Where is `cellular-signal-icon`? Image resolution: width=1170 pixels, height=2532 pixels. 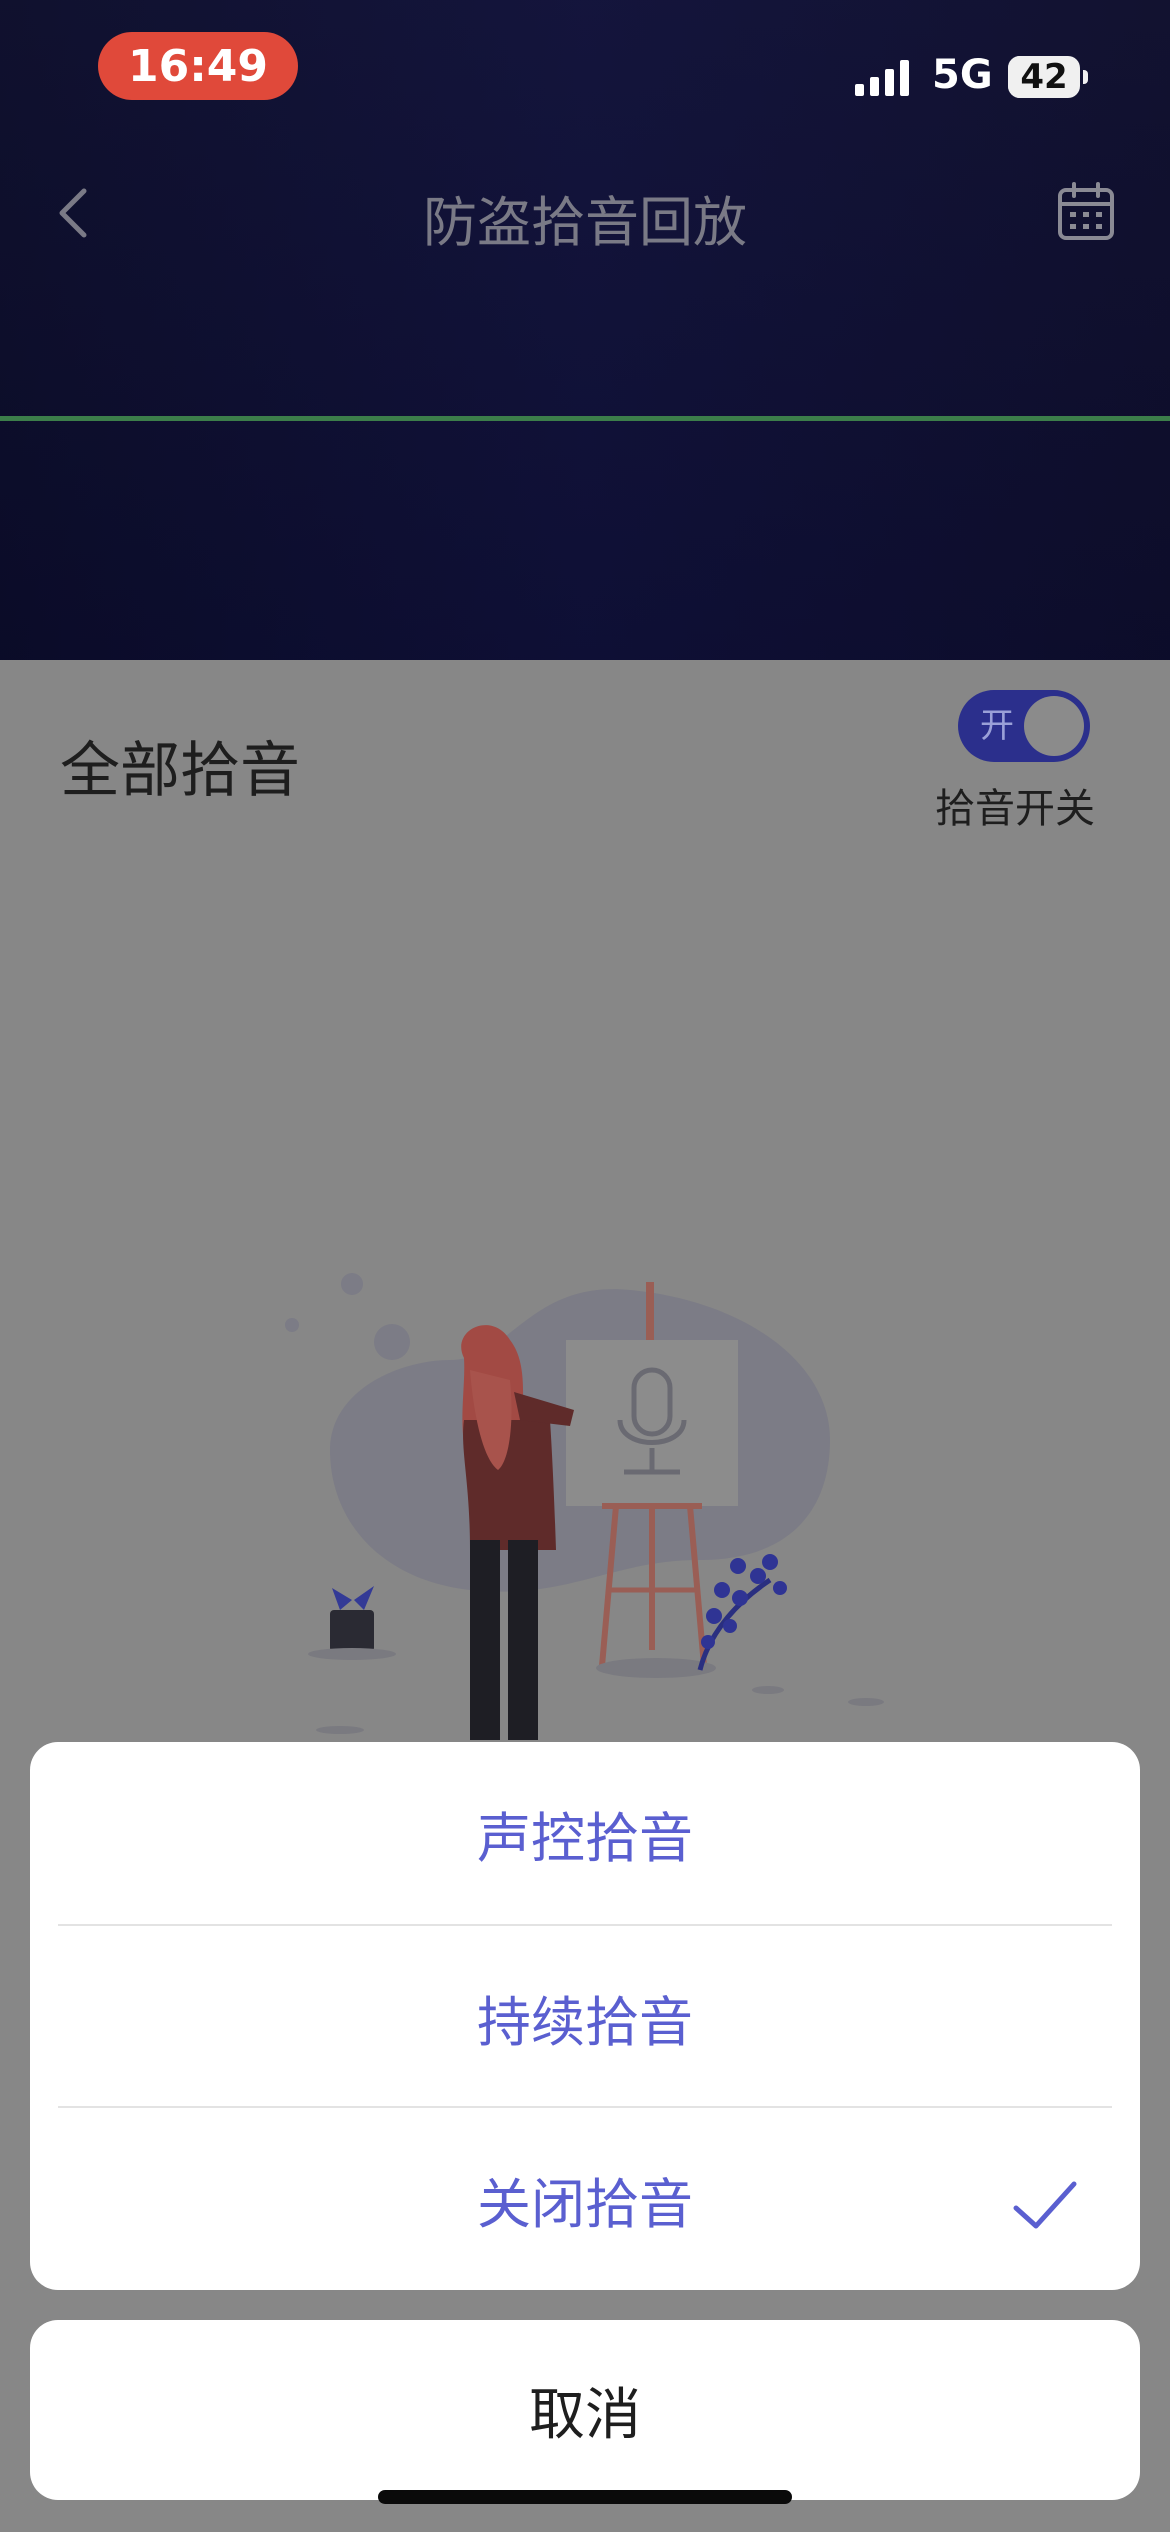 cellular-signal-icon is located at coordinates (882, 78).